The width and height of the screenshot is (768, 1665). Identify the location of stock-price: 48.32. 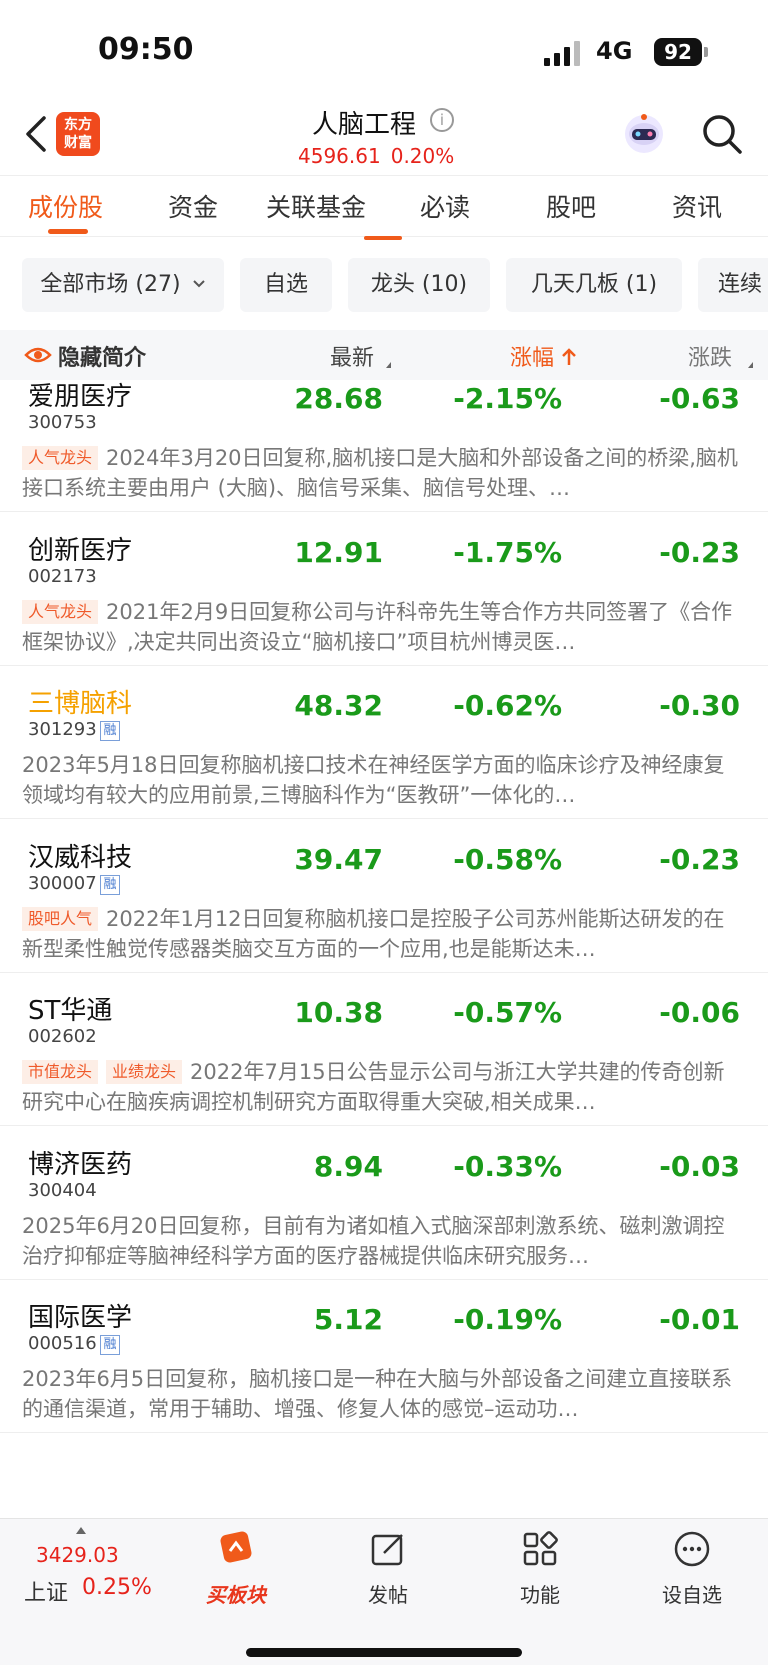
(338, 705).